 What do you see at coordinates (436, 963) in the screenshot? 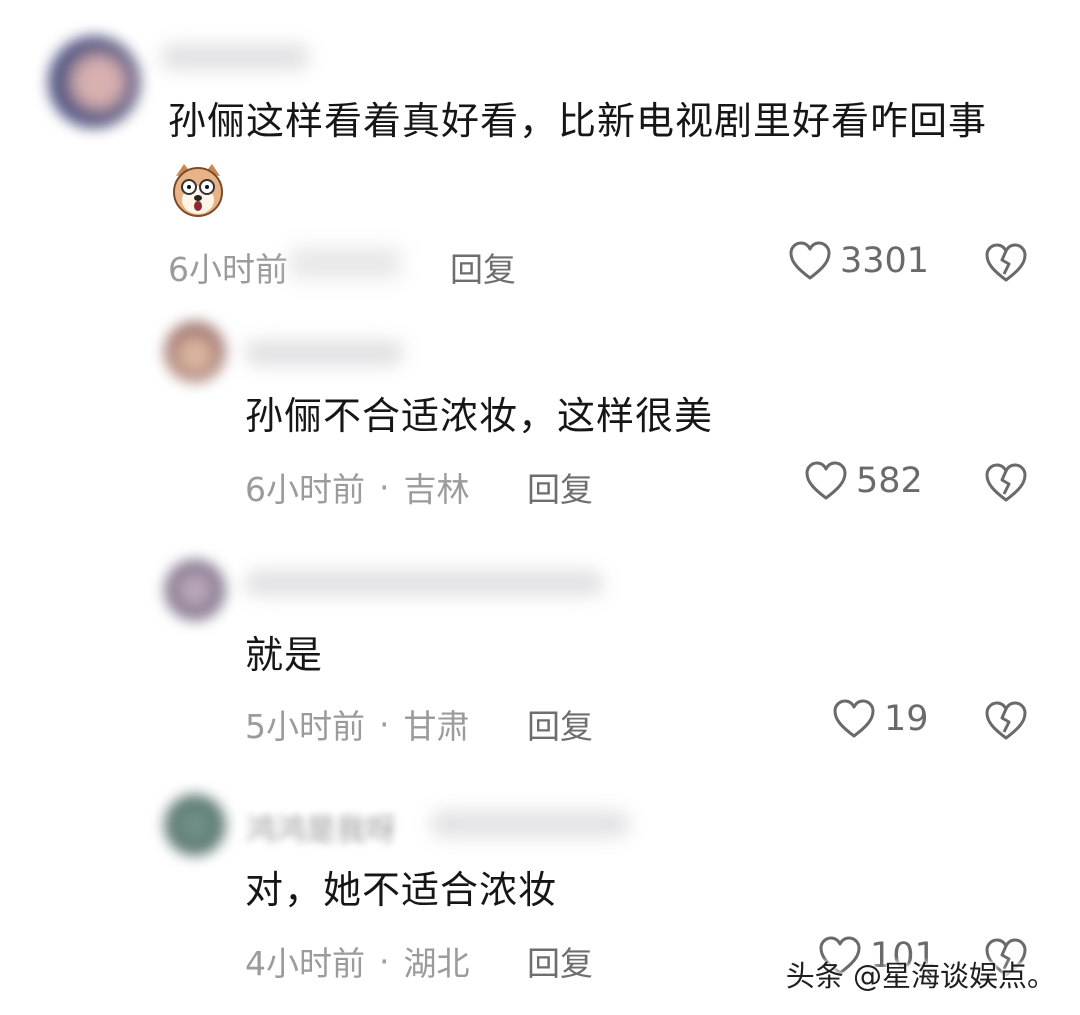
I see `location: 湖北` at bounding box center [436, 963].